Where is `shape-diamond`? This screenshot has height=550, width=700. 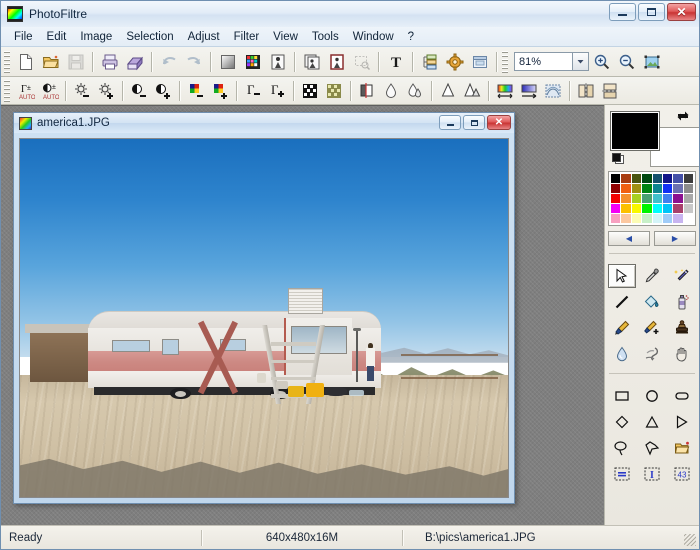
shape-diamond is located at coordinates (622, 422).